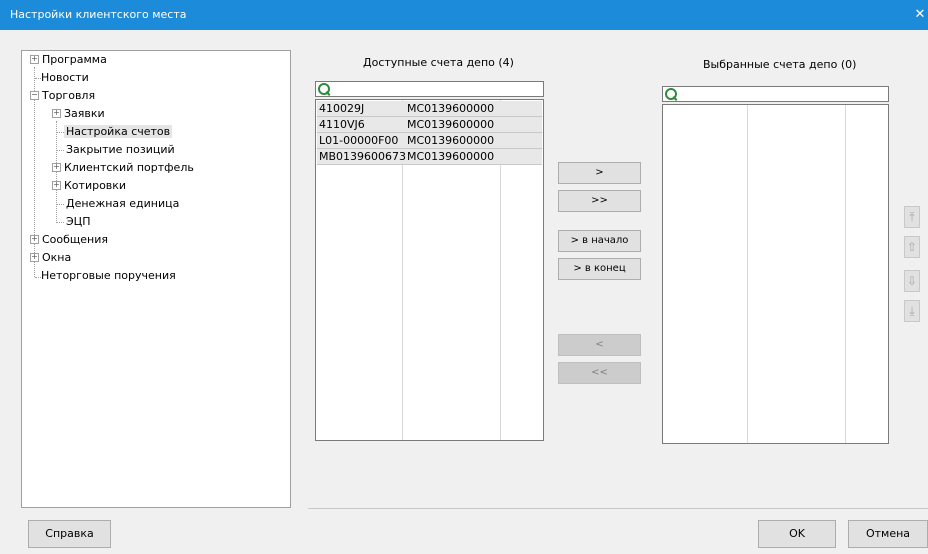 The image size is (928, 554). Describe the element at coordinates (359, 140) in the screenshot. I see `account-cell: L01-00000F00` at that location.